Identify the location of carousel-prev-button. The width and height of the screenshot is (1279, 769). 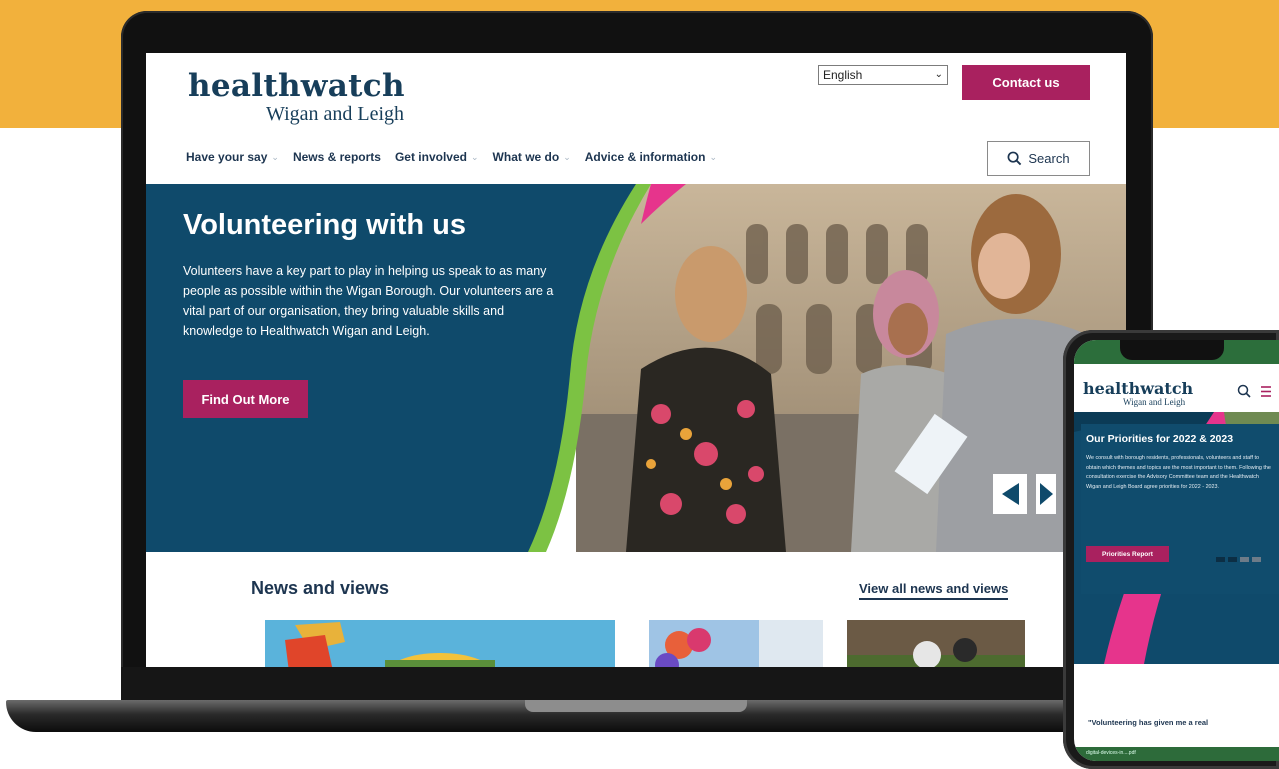
(1010, 494).